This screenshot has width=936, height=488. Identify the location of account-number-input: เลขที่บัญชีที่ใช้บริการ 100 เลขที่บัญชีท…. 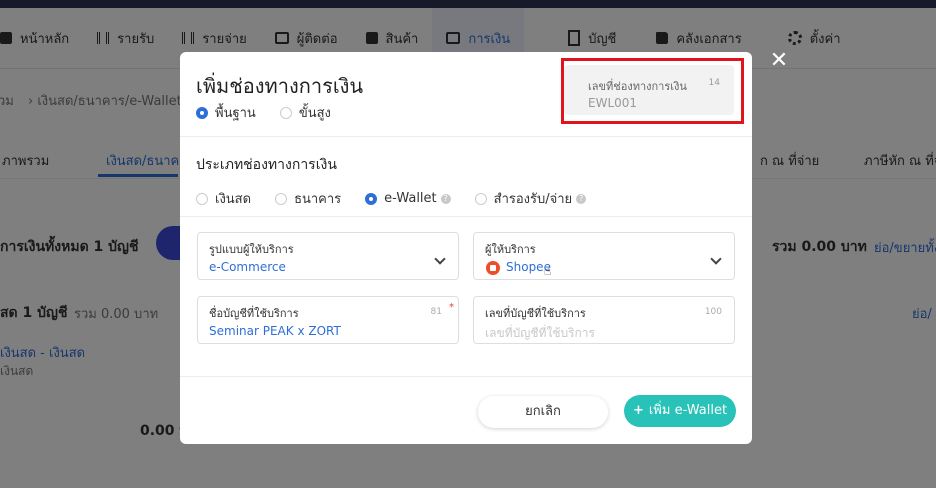
(604, 320).